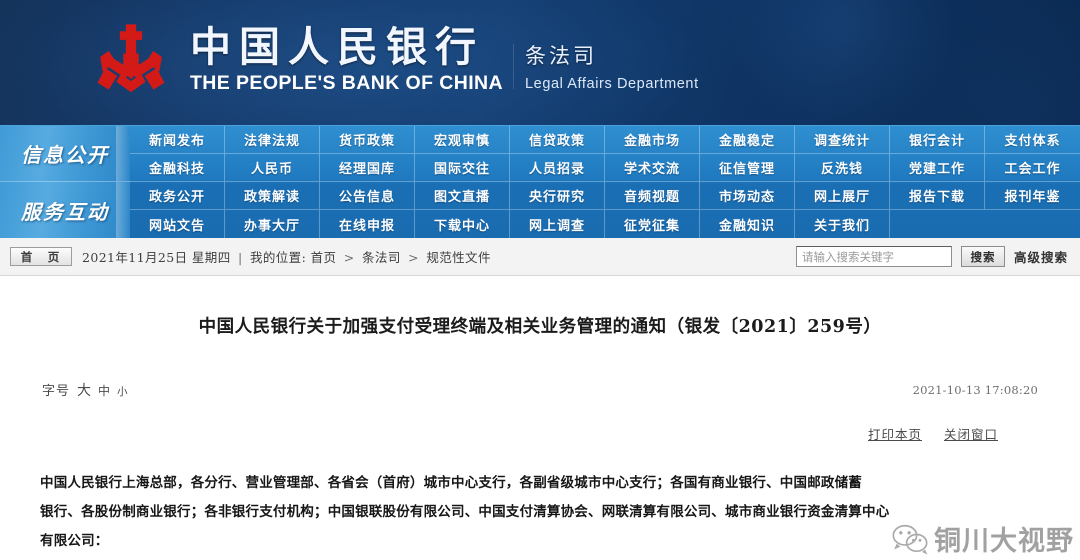  I want to click on nav-item: 反洗钱, so click(842, 168).